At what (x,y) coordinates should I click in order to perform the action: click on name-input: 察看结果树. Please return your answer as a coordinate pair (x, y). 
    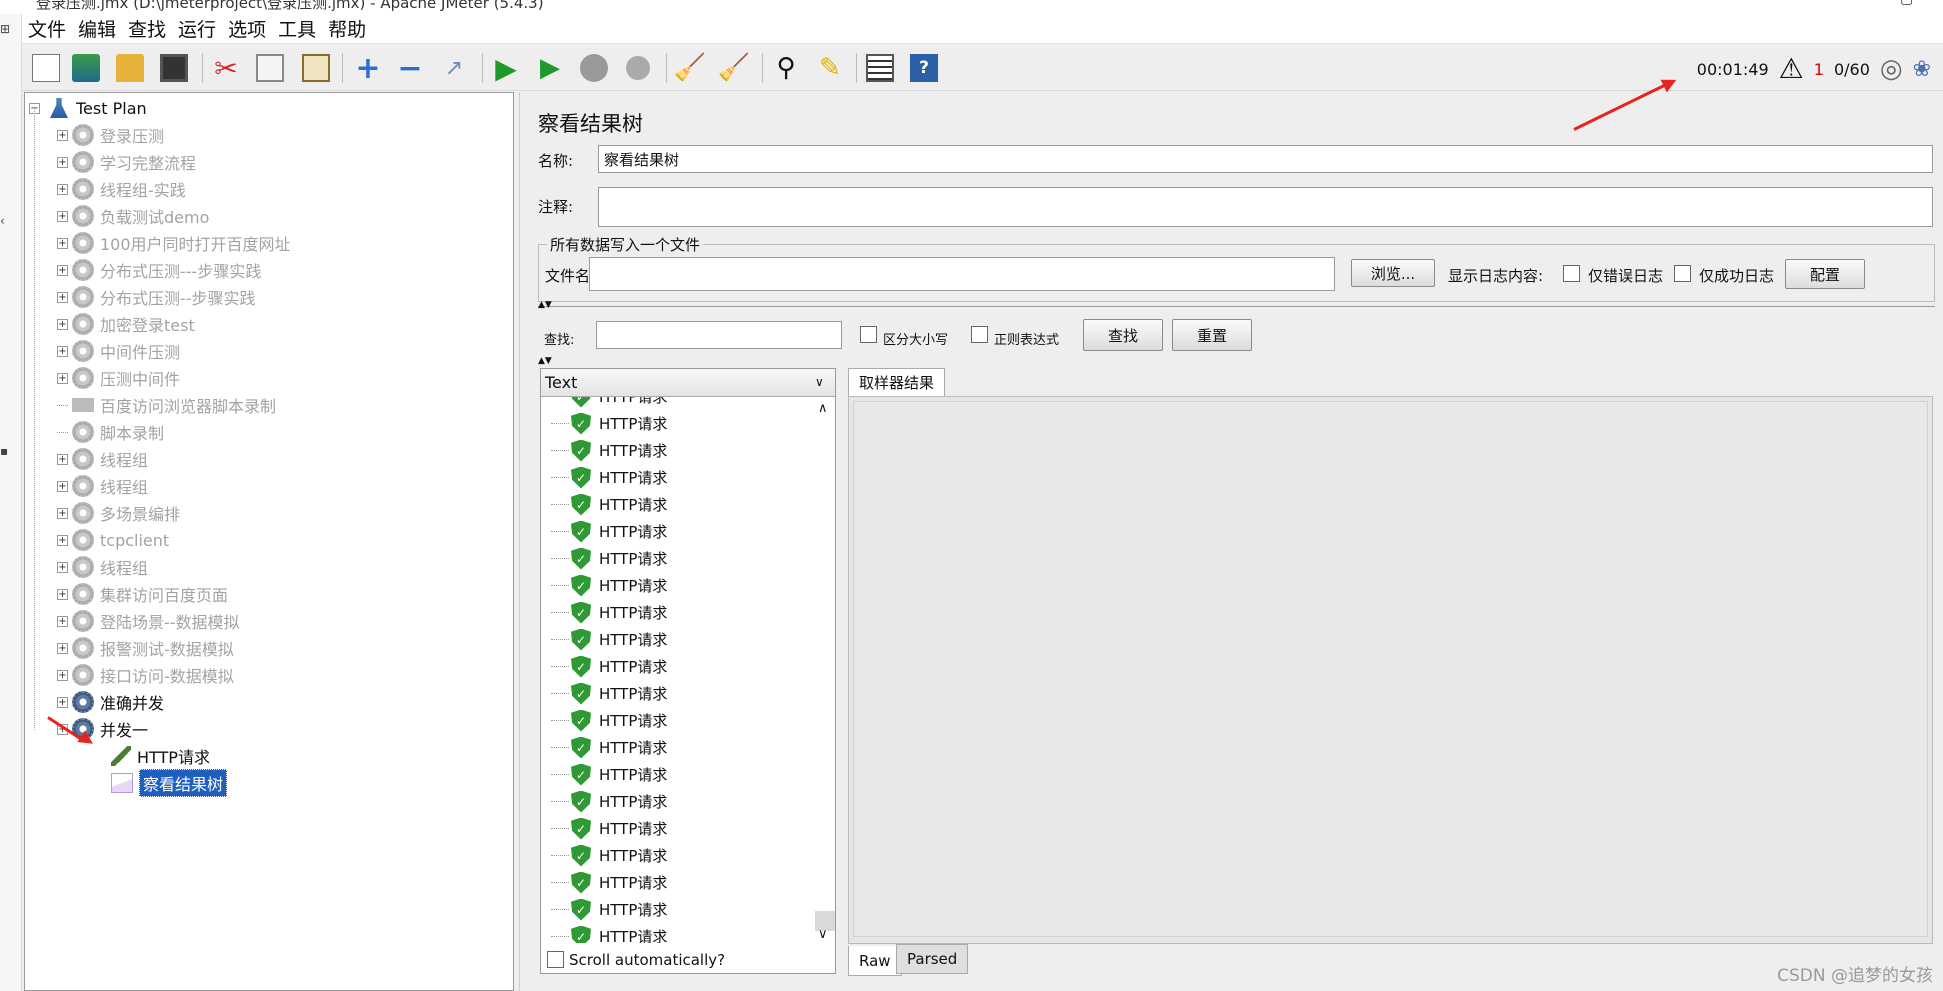
    Looking at the image, I should click on (1265, 159).